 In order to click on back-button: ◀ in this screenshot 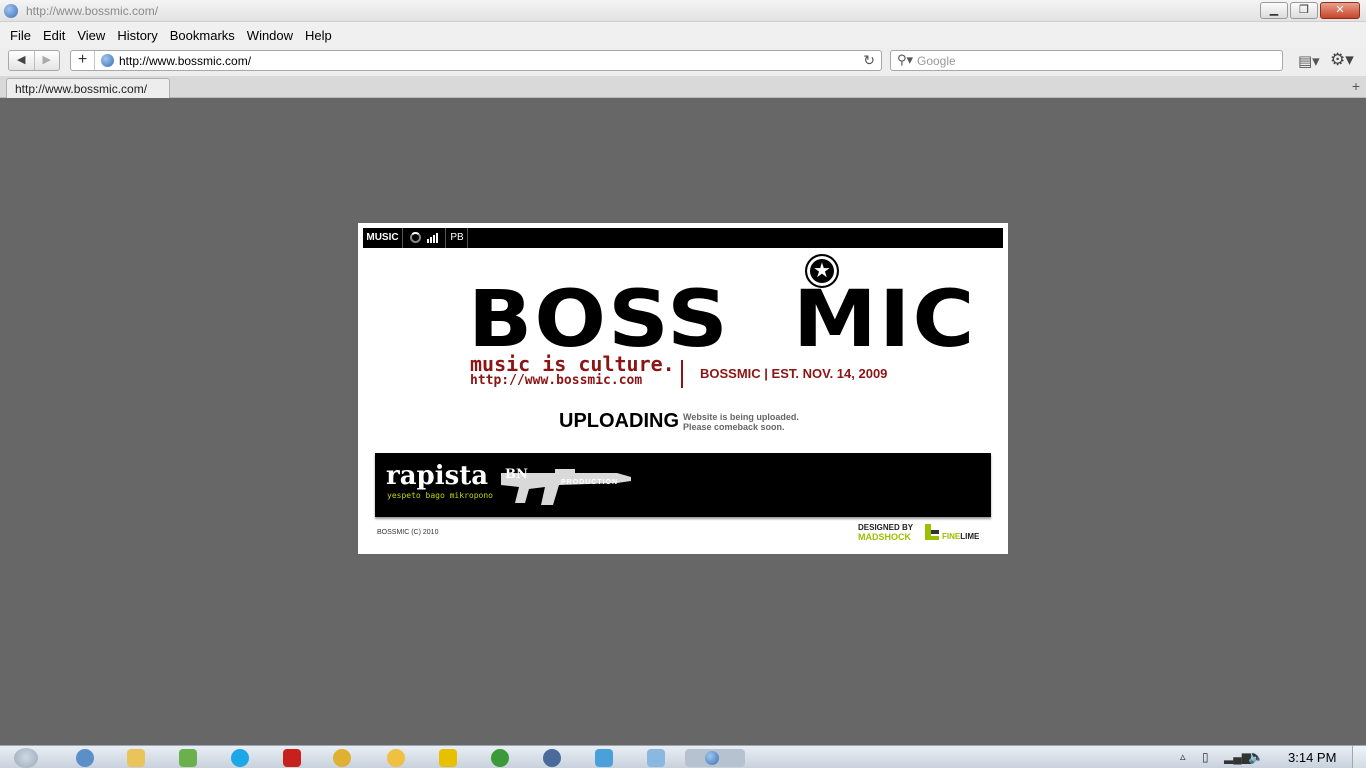, I will do `click(22, 60)`.